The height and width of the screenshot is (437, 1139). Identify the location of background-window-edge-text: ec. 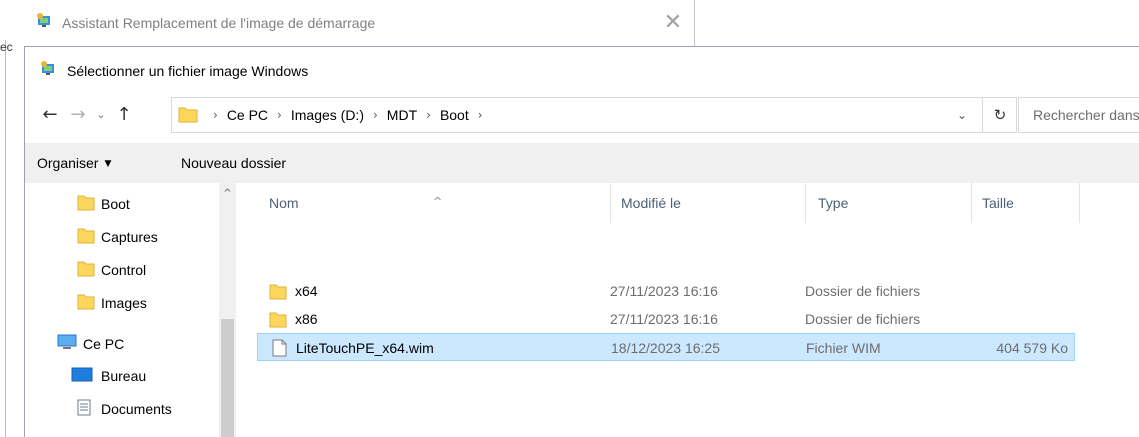
(6, 47).